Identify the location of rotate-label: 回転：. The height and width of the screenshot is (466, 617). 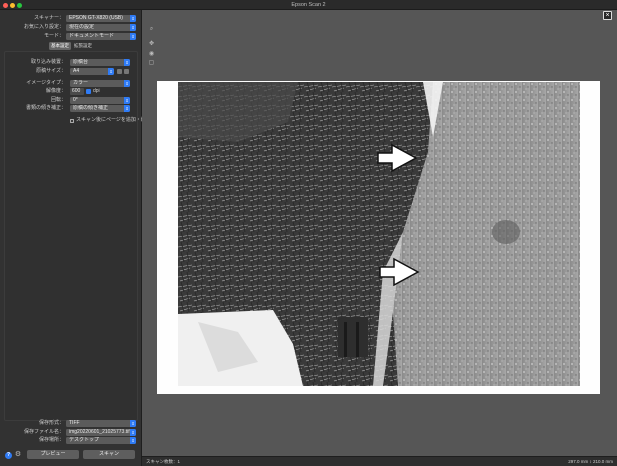
(58, 100).